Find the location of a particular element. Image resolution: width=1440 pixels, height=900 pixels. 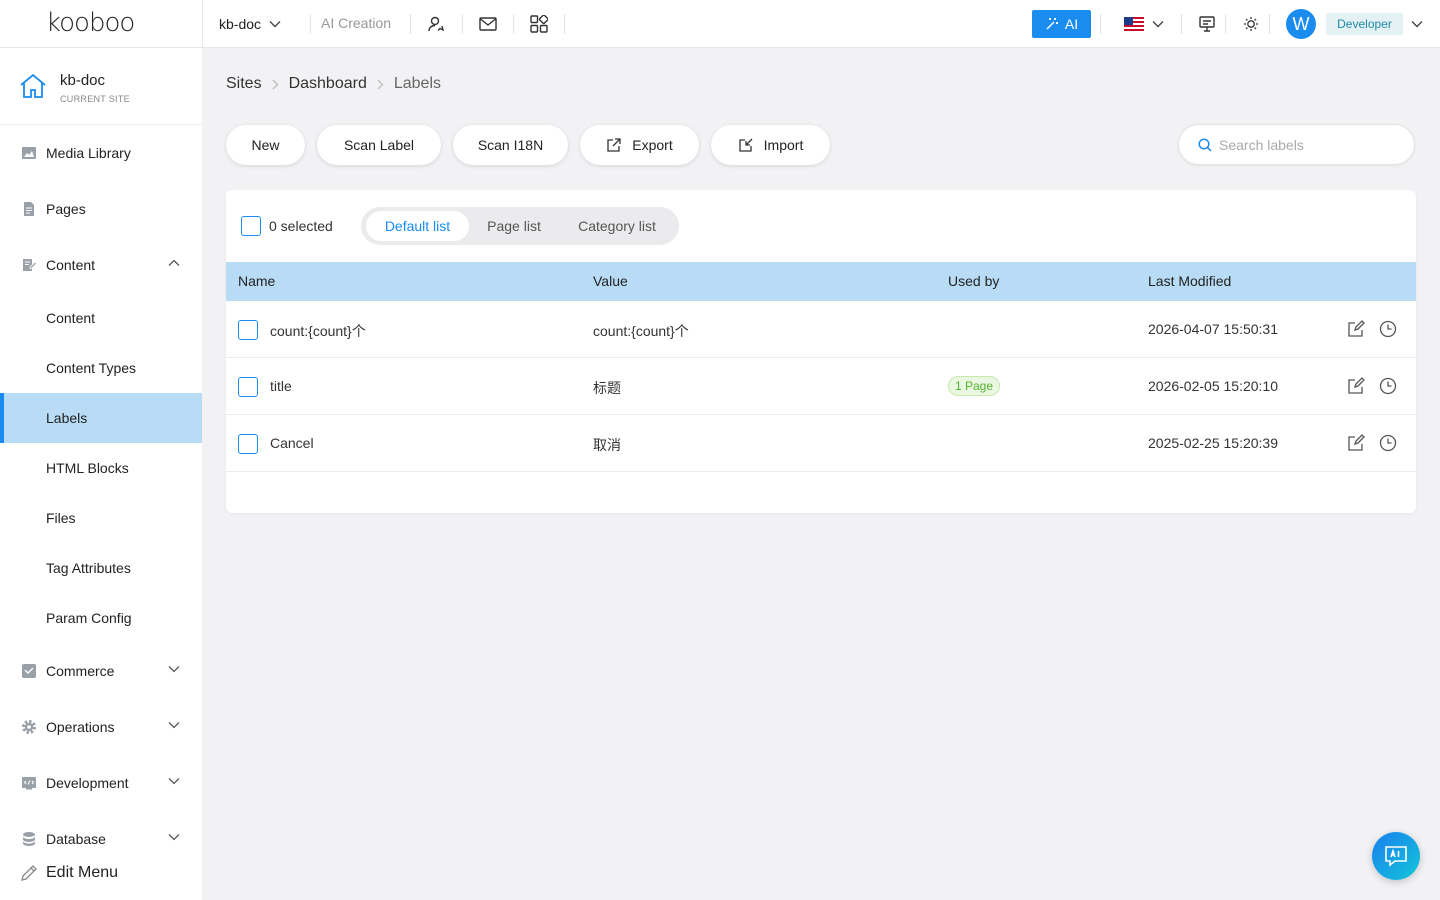

sidebar-item-html-blocks: HTML Blocks is located at coordinates (101, 468).